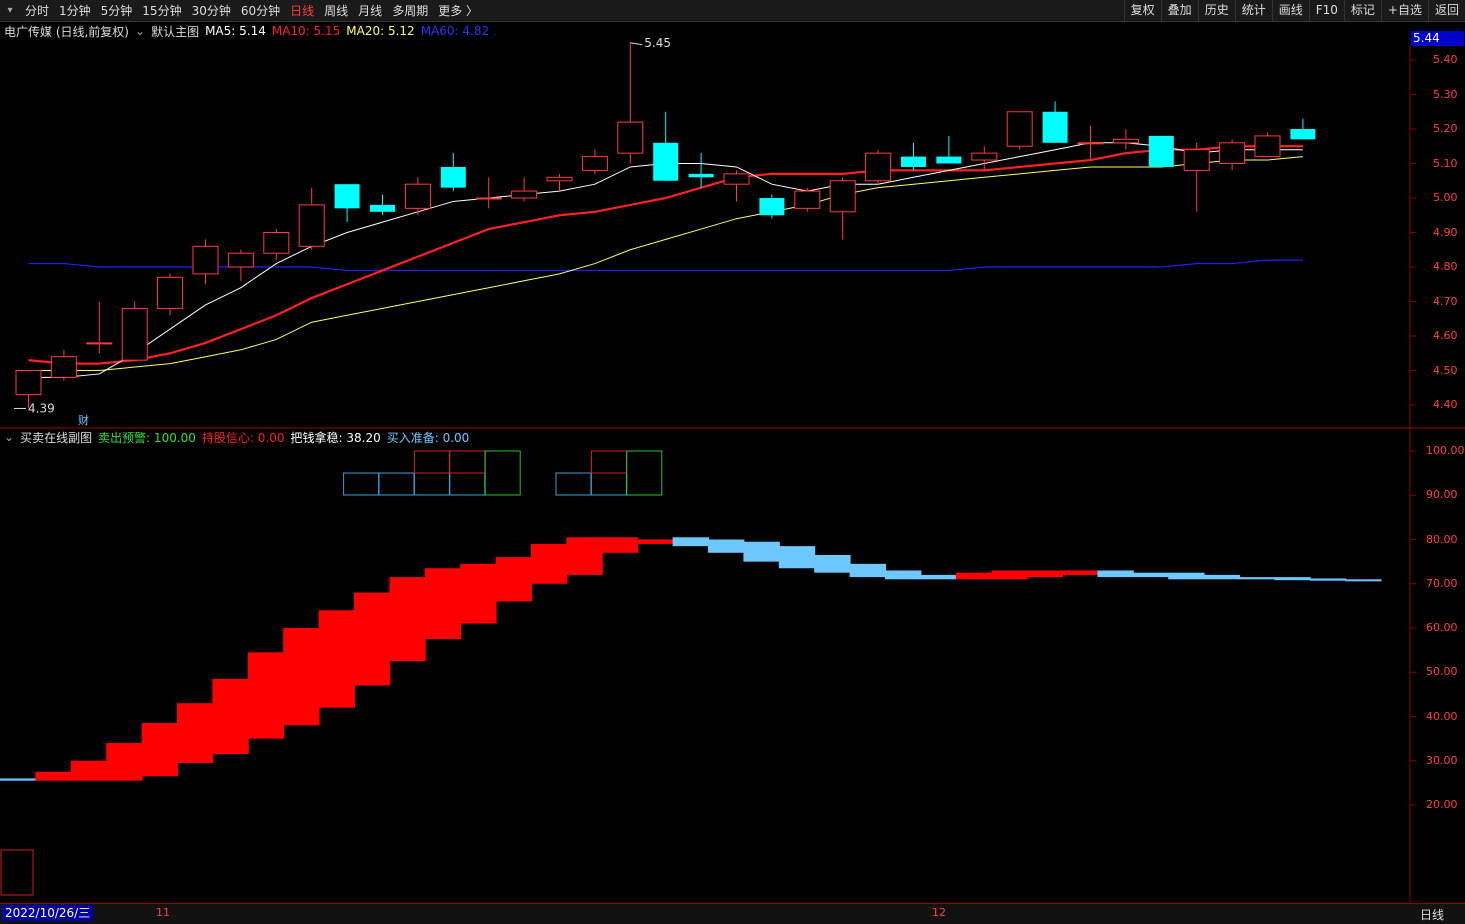 This screenshot has width=1465, height=924. What do you see at coordinates (657, 43) in the screenshot?
I see `high-annotation: 5.45` at bounding box center [657, 43].